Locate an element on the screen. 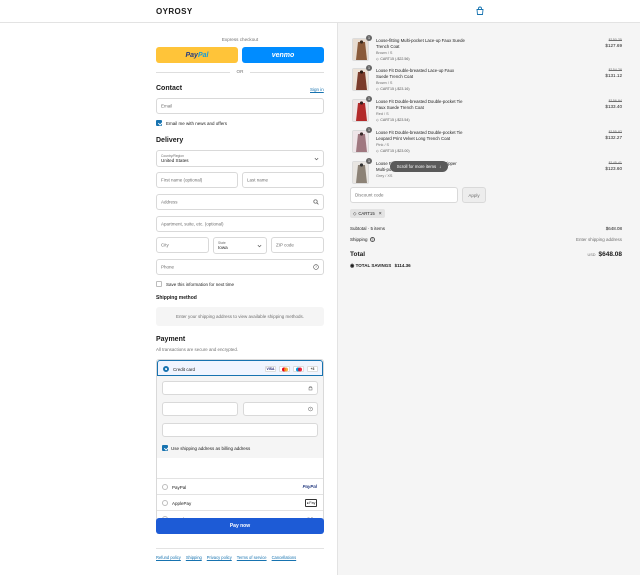 Image resolution: width=640 pixels, height=575 pixels. applepay-radio is located at coordinates (165, 503).